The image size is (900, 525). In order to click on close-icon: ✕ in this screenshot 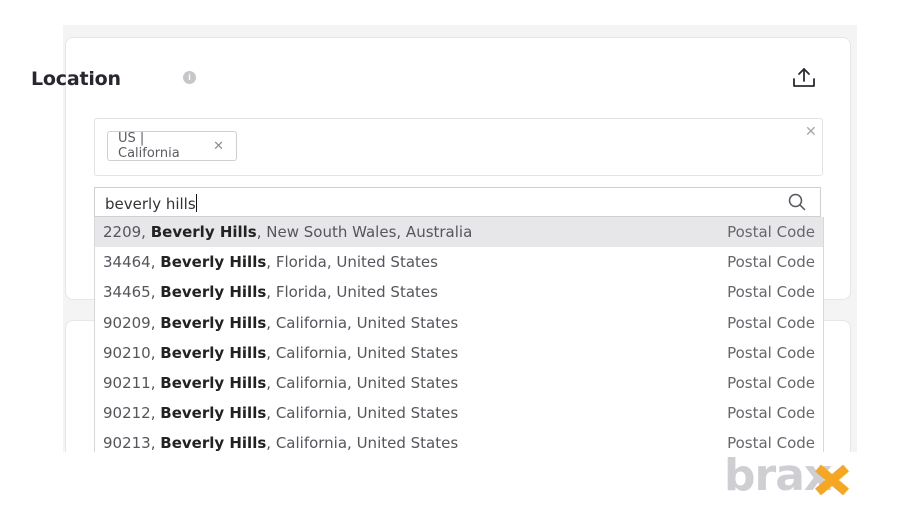, I will do `click(218, 146)`.